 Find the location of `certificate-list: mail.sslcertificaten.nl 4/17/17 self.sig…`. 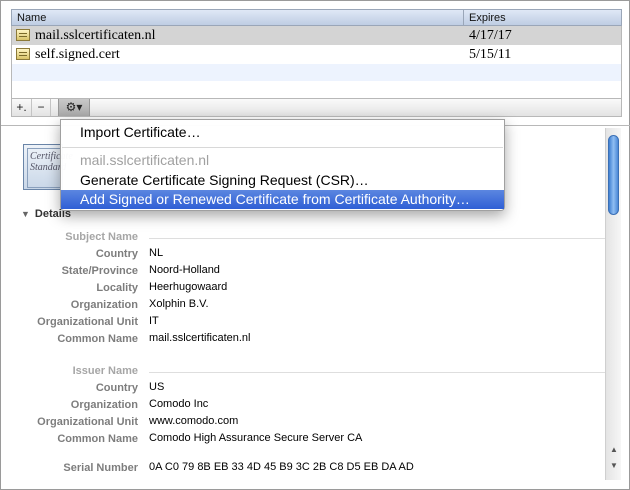

certificate-list: mail.sslcertificaten.nl 4/17/17 self.sig… is located at coordinates (316, 62).